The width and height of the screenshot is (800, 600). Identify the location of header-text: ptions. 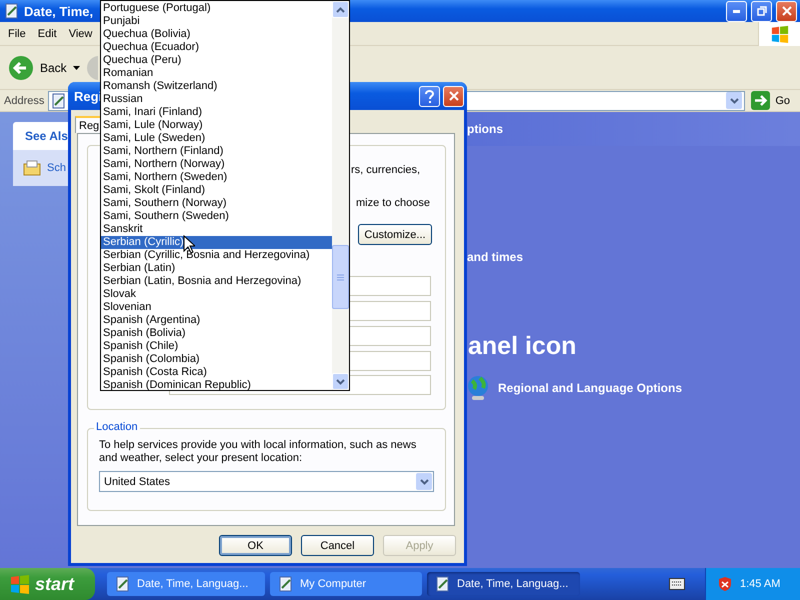
(485, 129).